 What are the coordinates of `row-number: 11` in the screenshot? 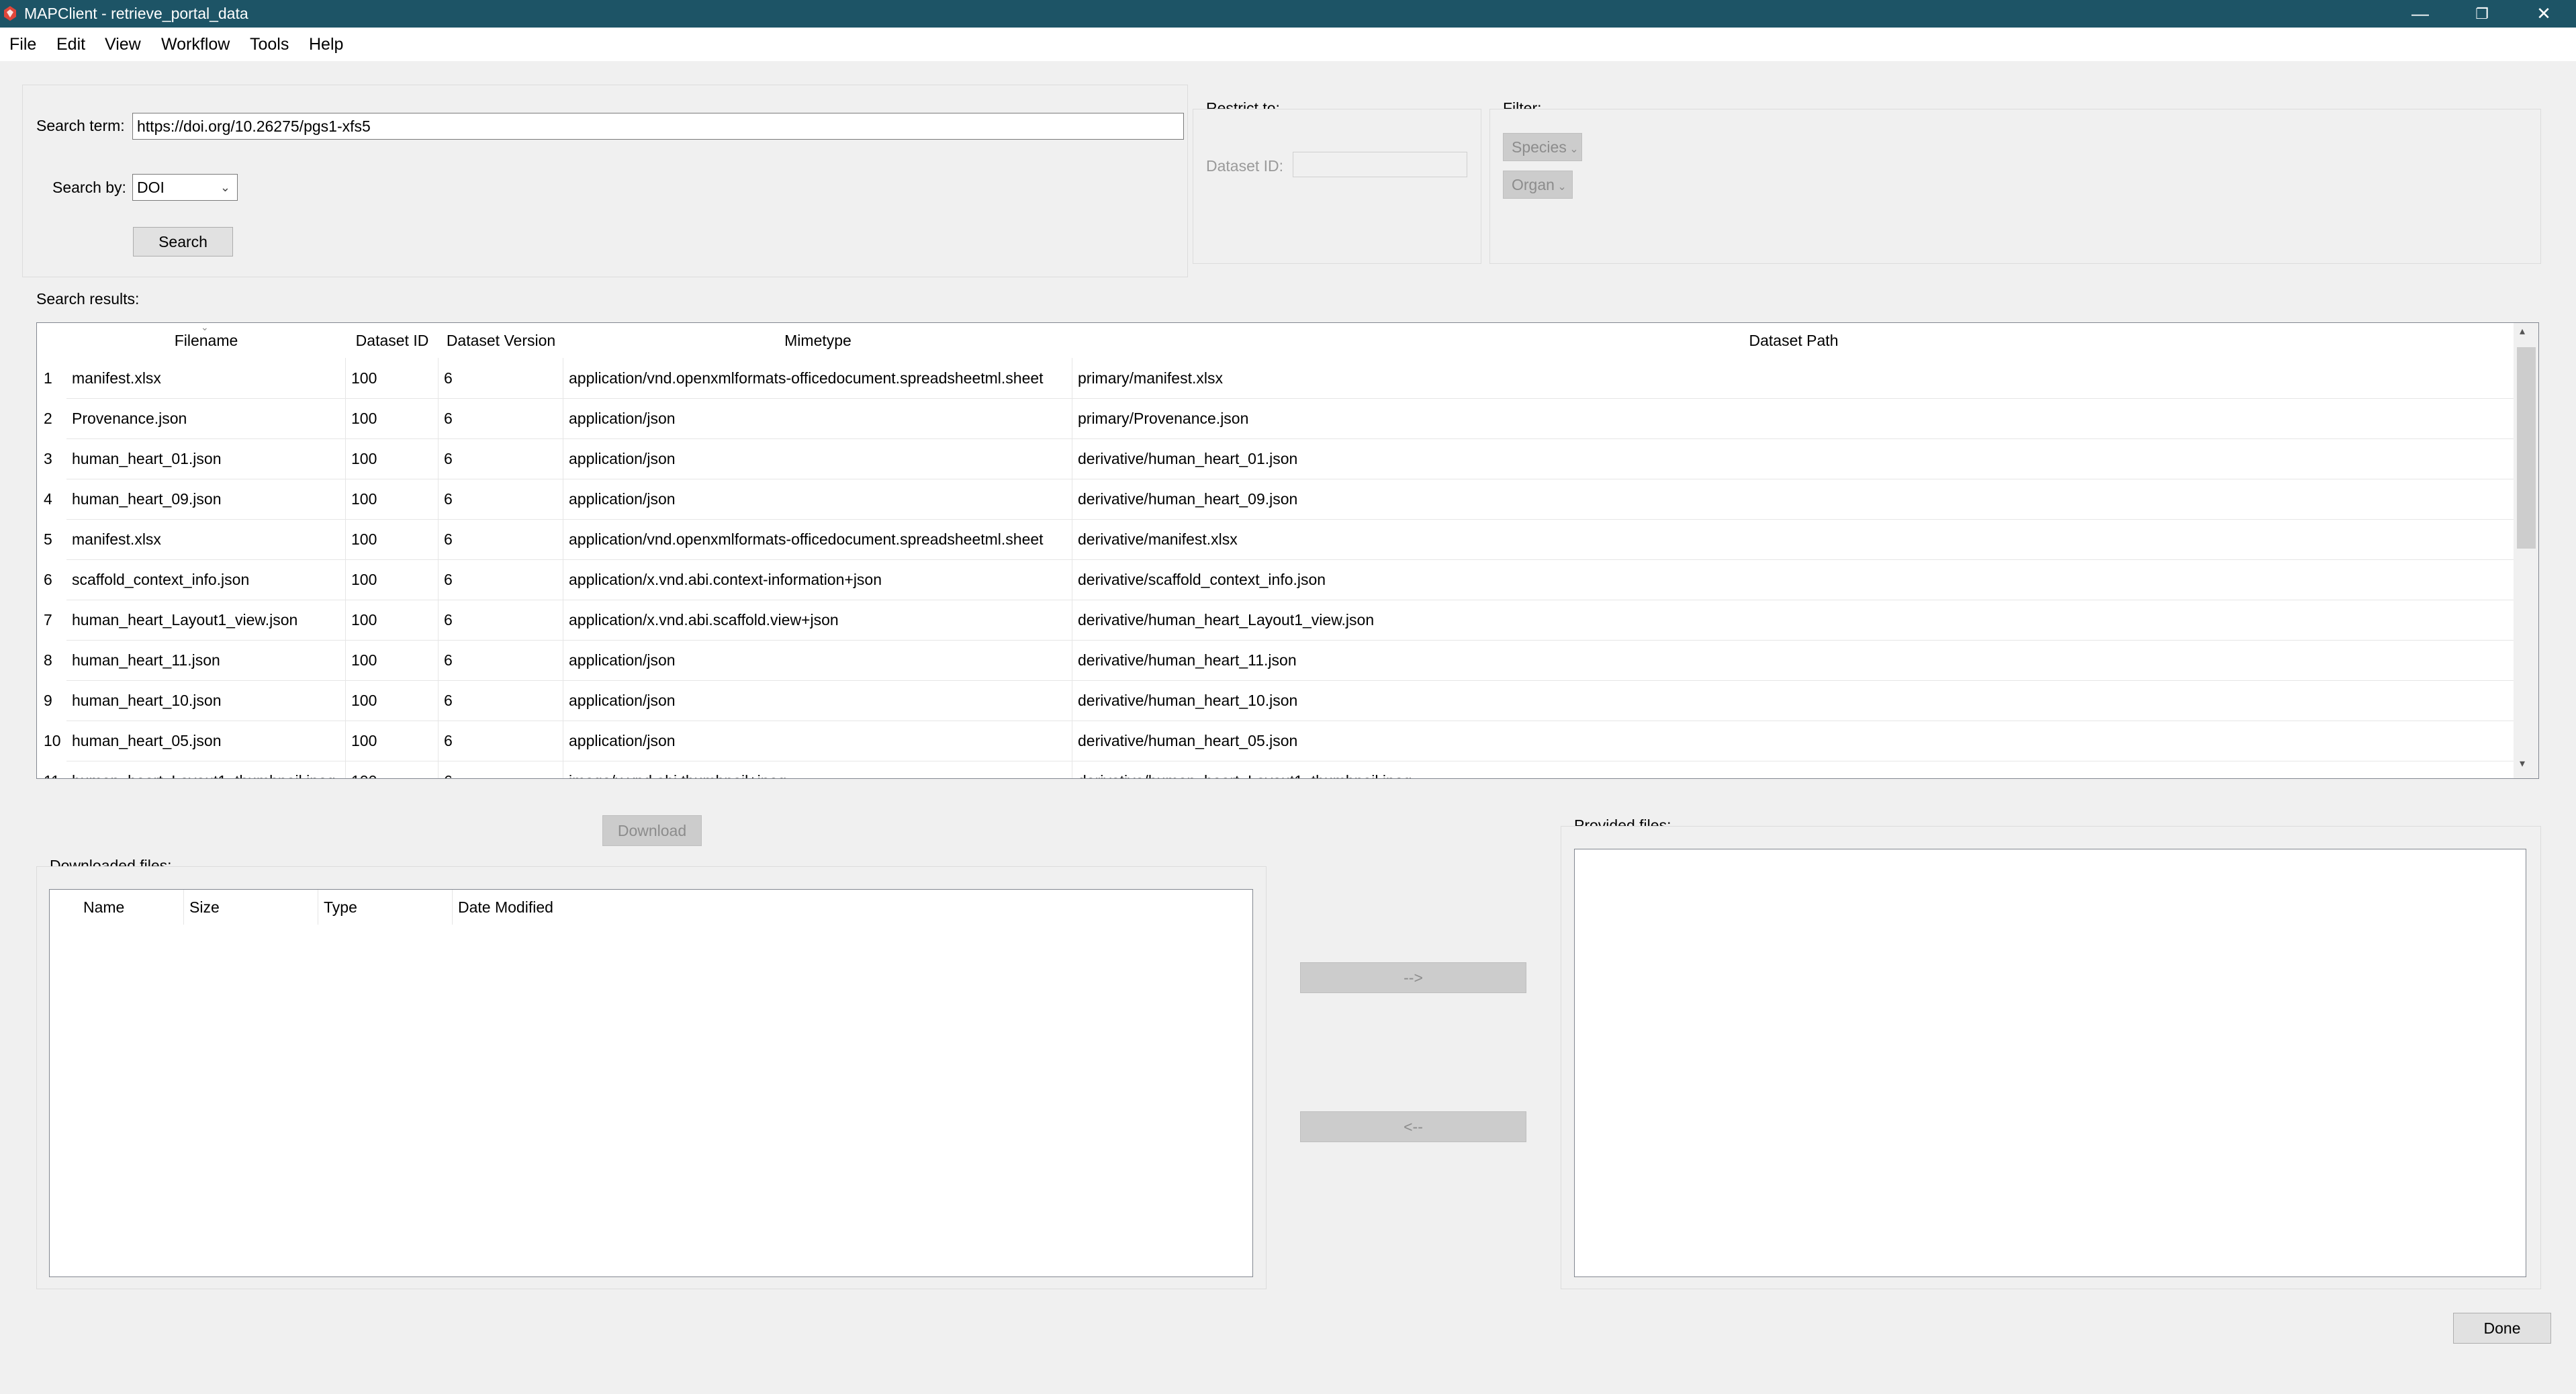 It's located at (51, 769).